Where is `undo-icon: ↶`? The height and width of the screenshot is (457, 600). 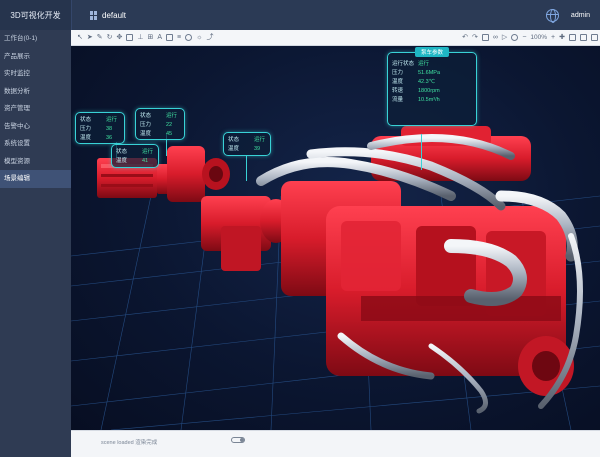
undo-icon: ↶ is located at coordinates (465, 37).